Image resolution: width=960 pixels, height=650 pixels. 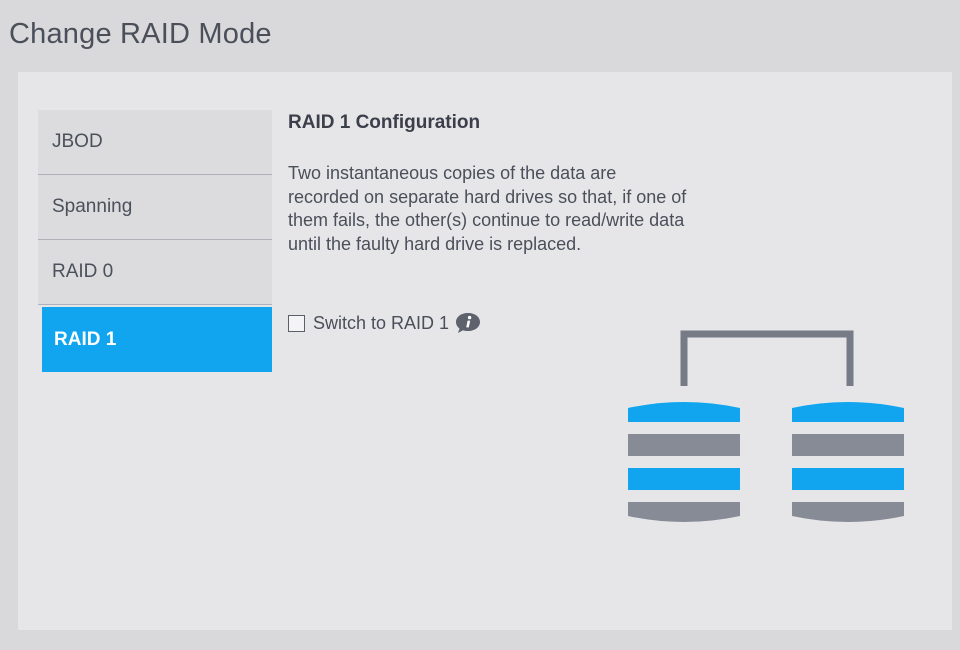 I want to click on page-title: Change RAID Mode, so click(x=140, y=34).